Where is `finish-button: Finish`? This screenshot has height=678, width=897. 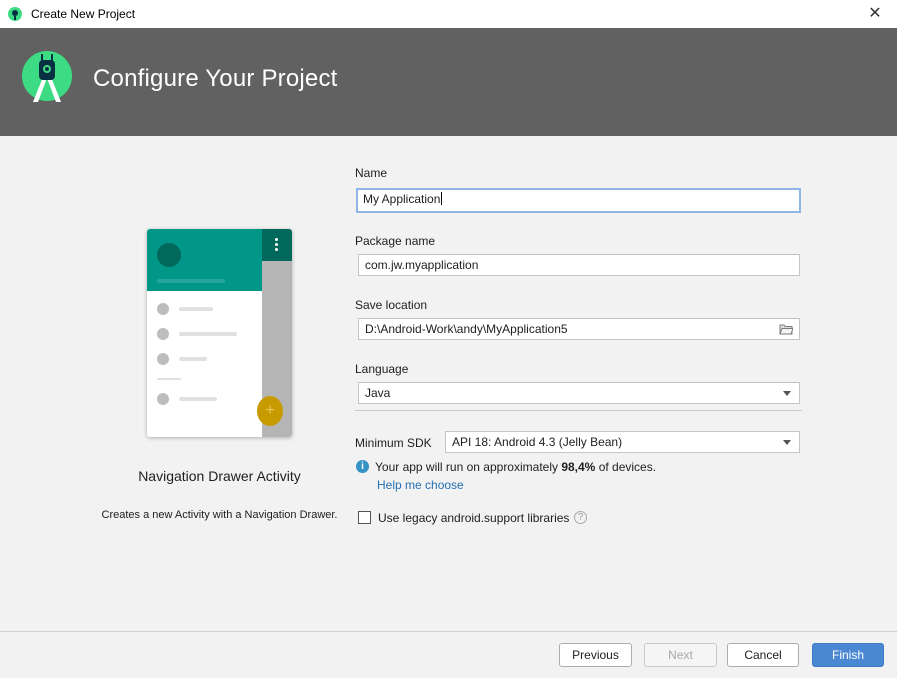
finish-button: Finish is located at coordinates (848, 655).